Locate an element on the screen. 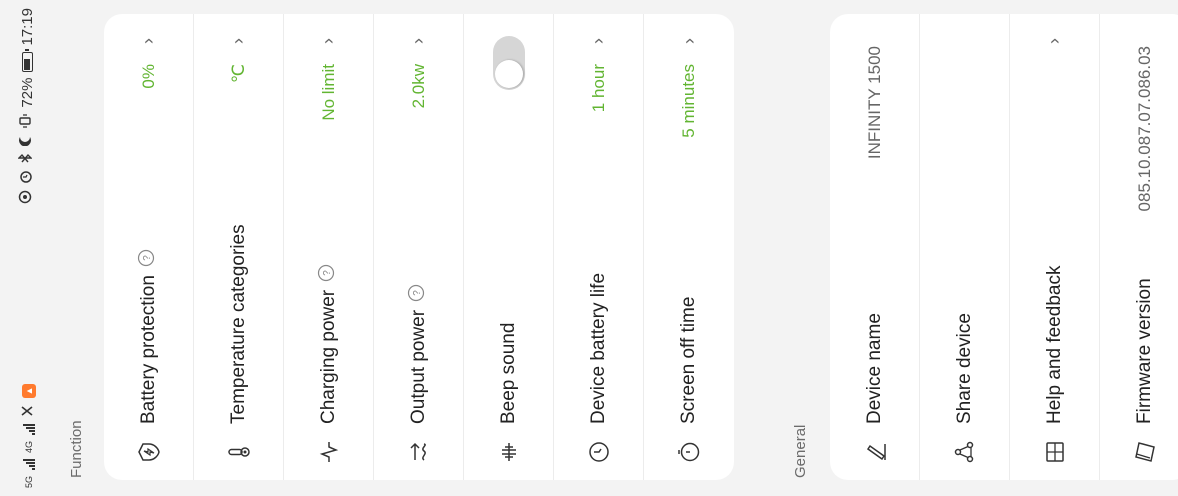  row-help-and-feedback: Help and feedback › is located at coordinates (1055, 247).